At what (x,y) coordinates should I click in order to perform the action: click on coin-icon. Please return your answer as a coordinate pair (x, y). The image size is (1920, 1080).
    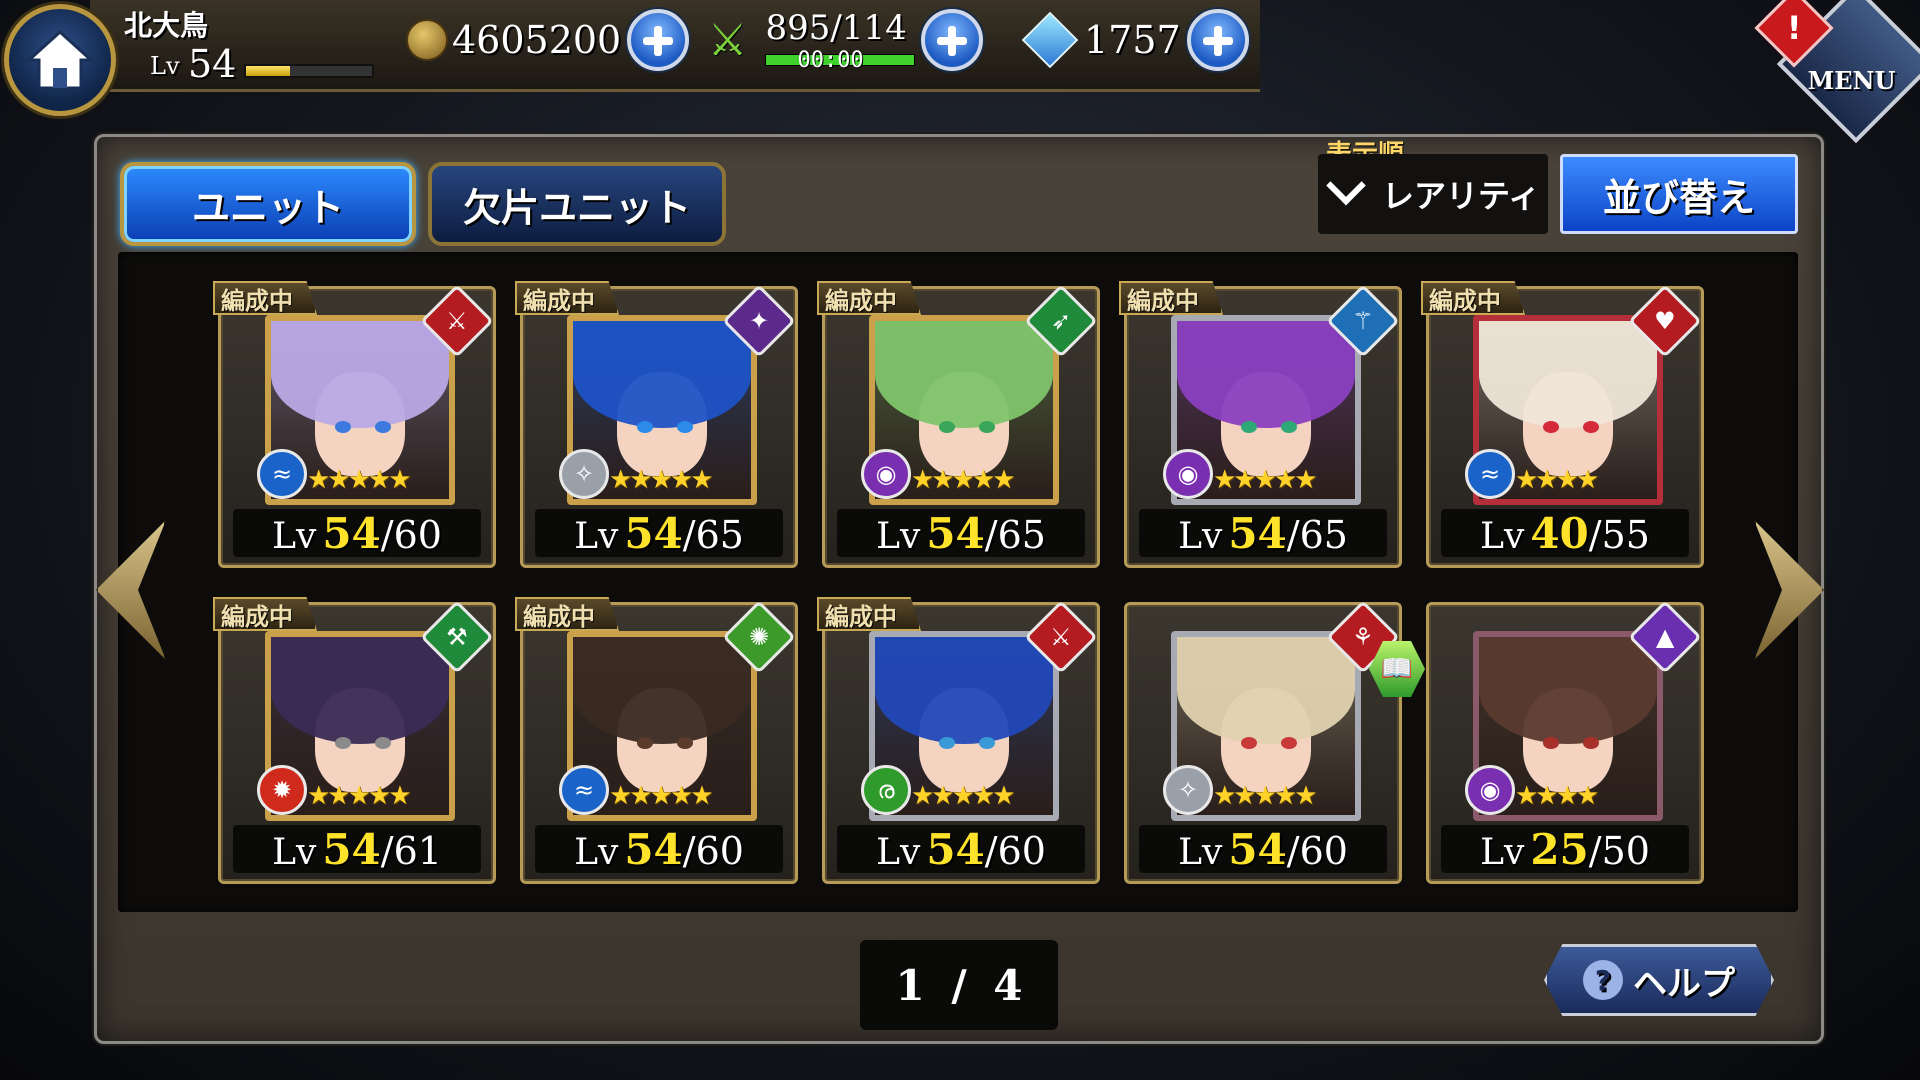
    Looking at the image, I should click on (427, 40).